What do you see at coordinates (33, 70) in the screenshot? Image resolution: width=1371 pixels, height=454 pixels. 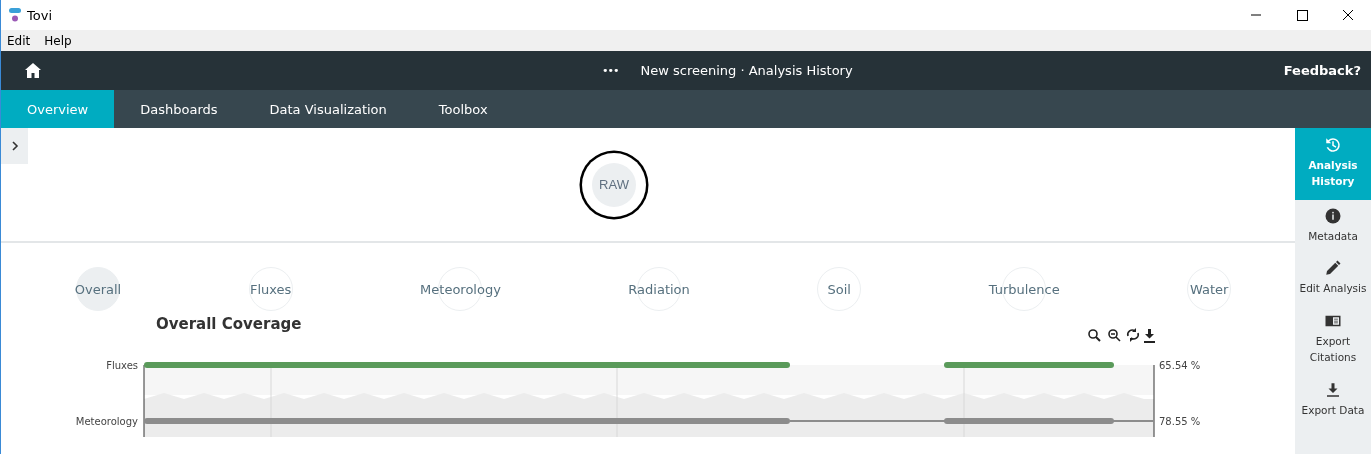 I see `home-icon` at bounding box center [33, 70].